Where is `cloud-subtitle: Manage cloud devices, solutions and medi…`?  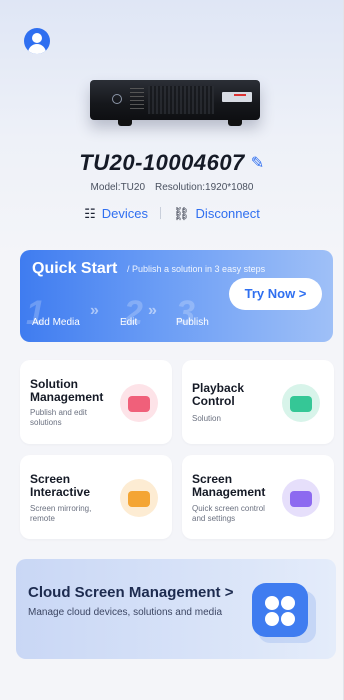 cloud-subtitle: Manage cloud devices, solutions and medi… is located at coordinates (125, 612).